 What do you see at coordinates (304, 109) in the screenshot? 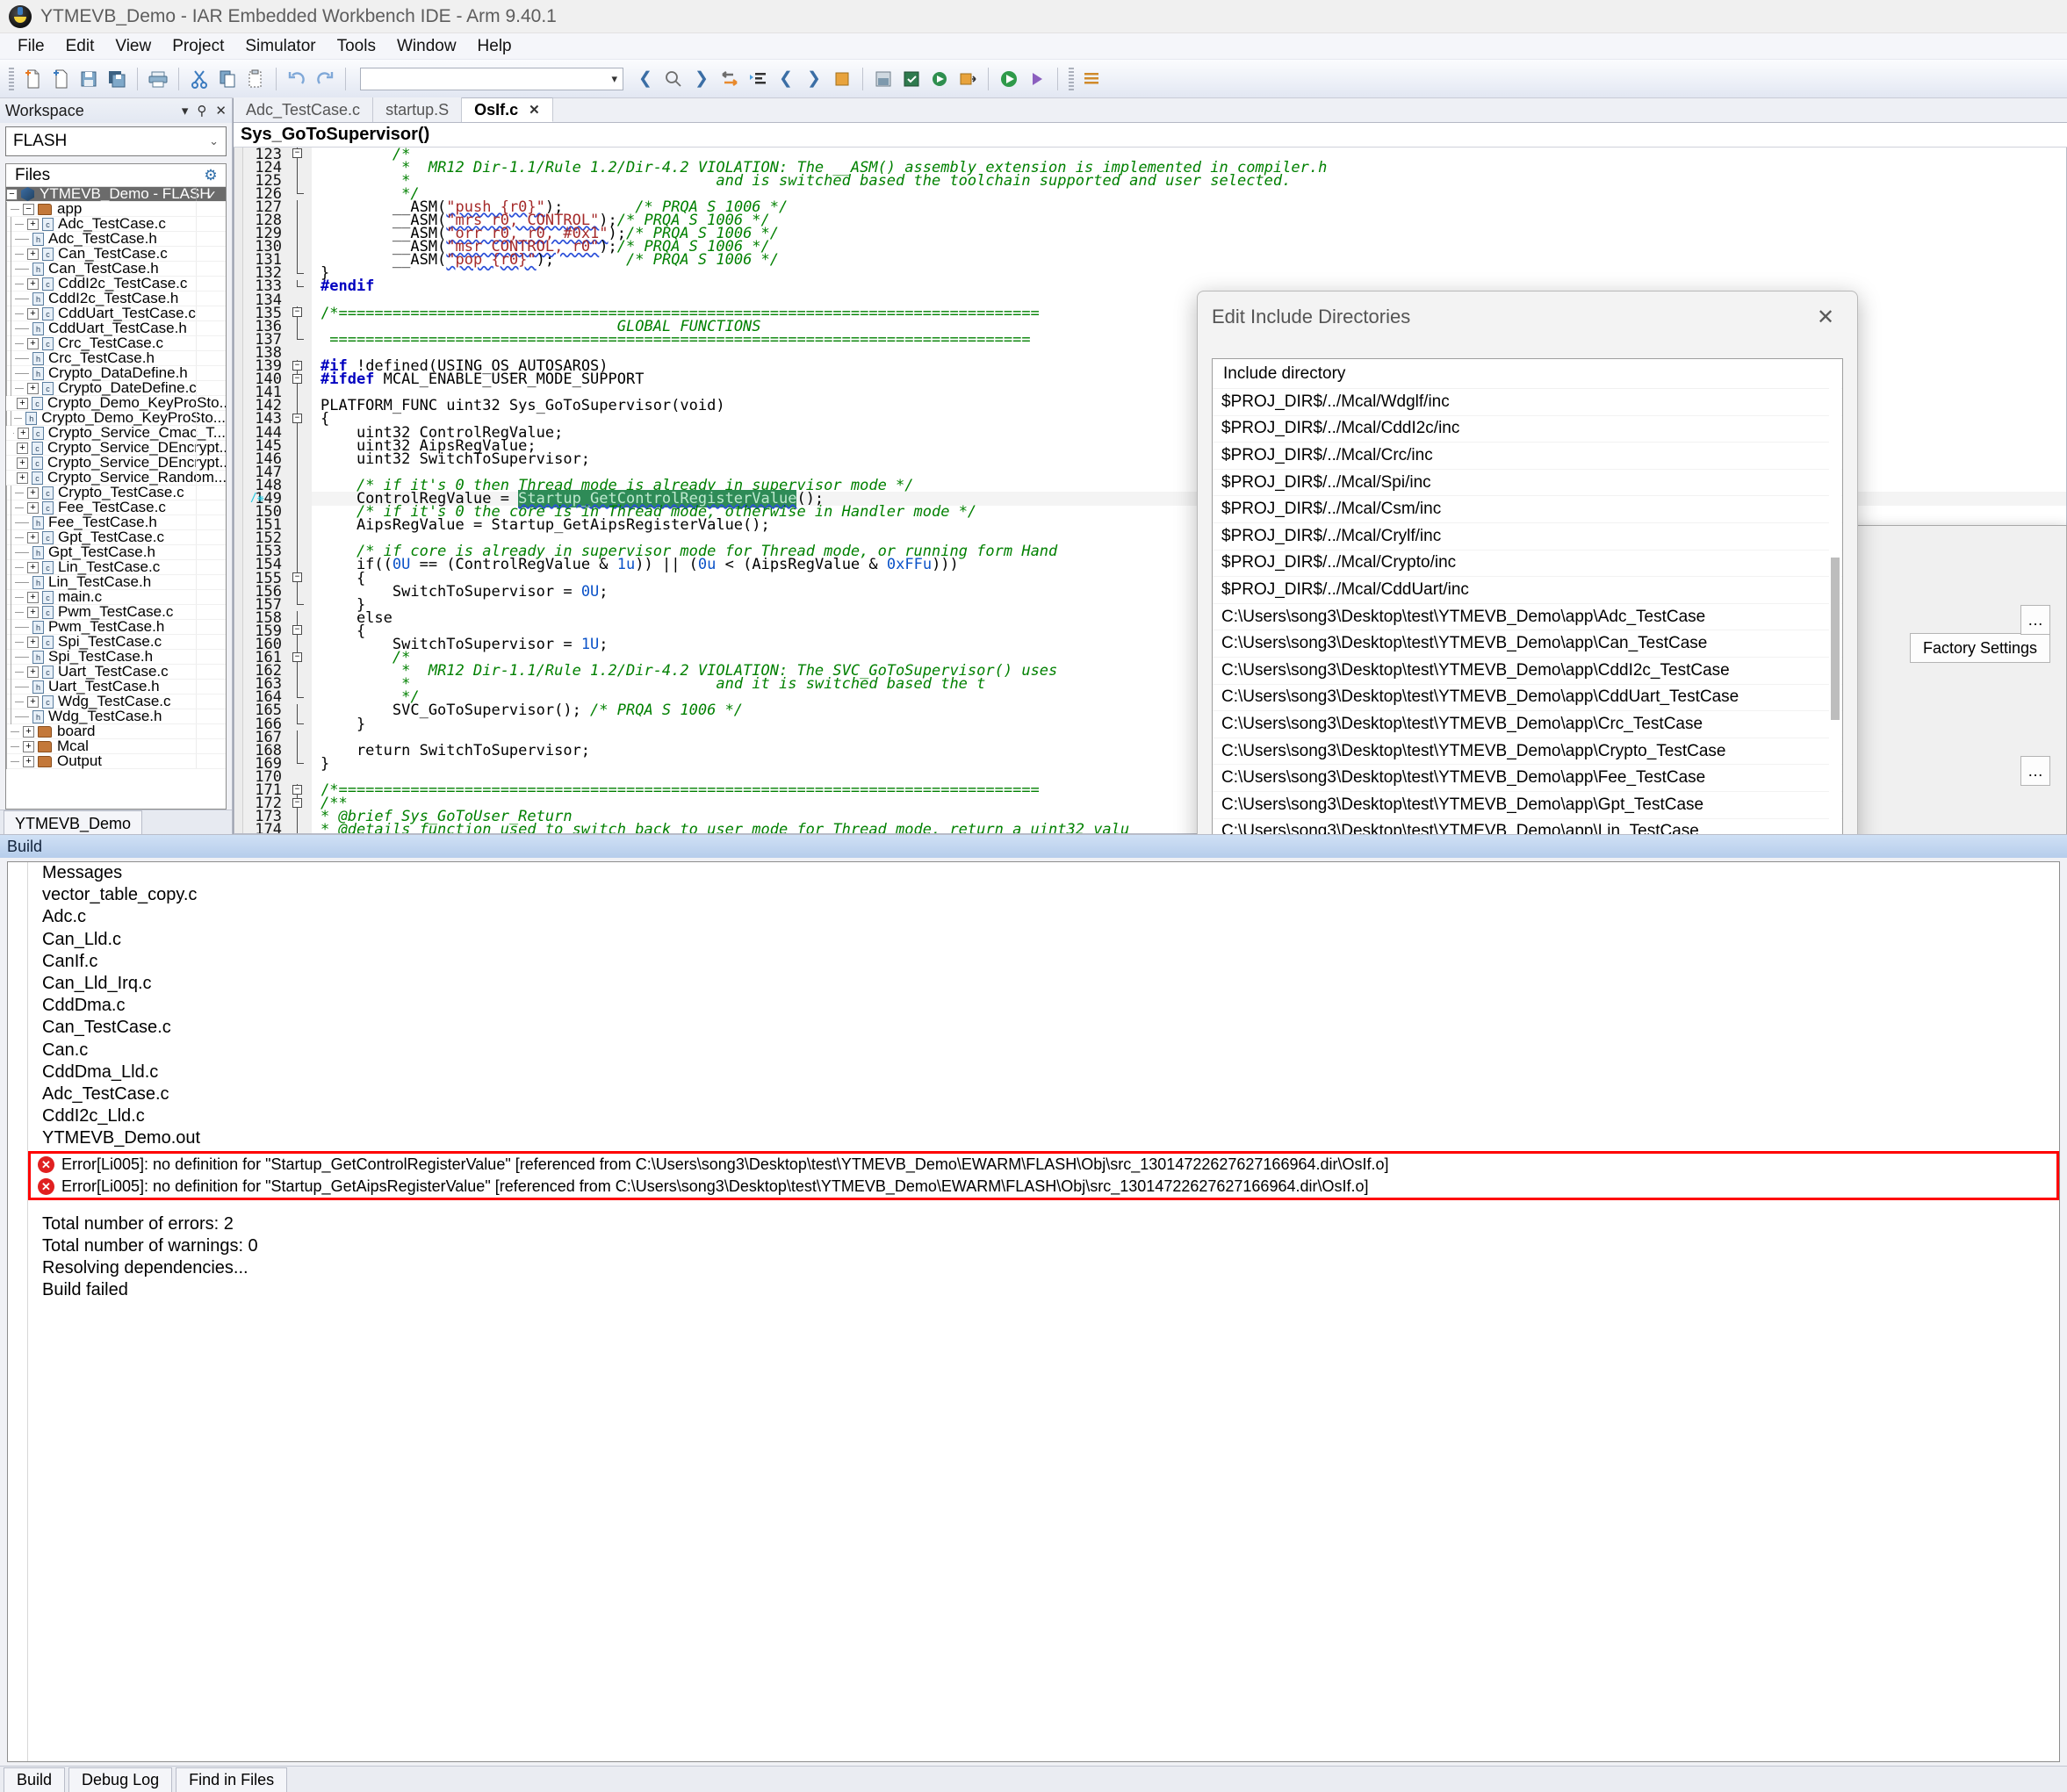
I see `editor-tab-adc_testcase-c: Adc_TestCase.c` at bounding box center [304, 109].